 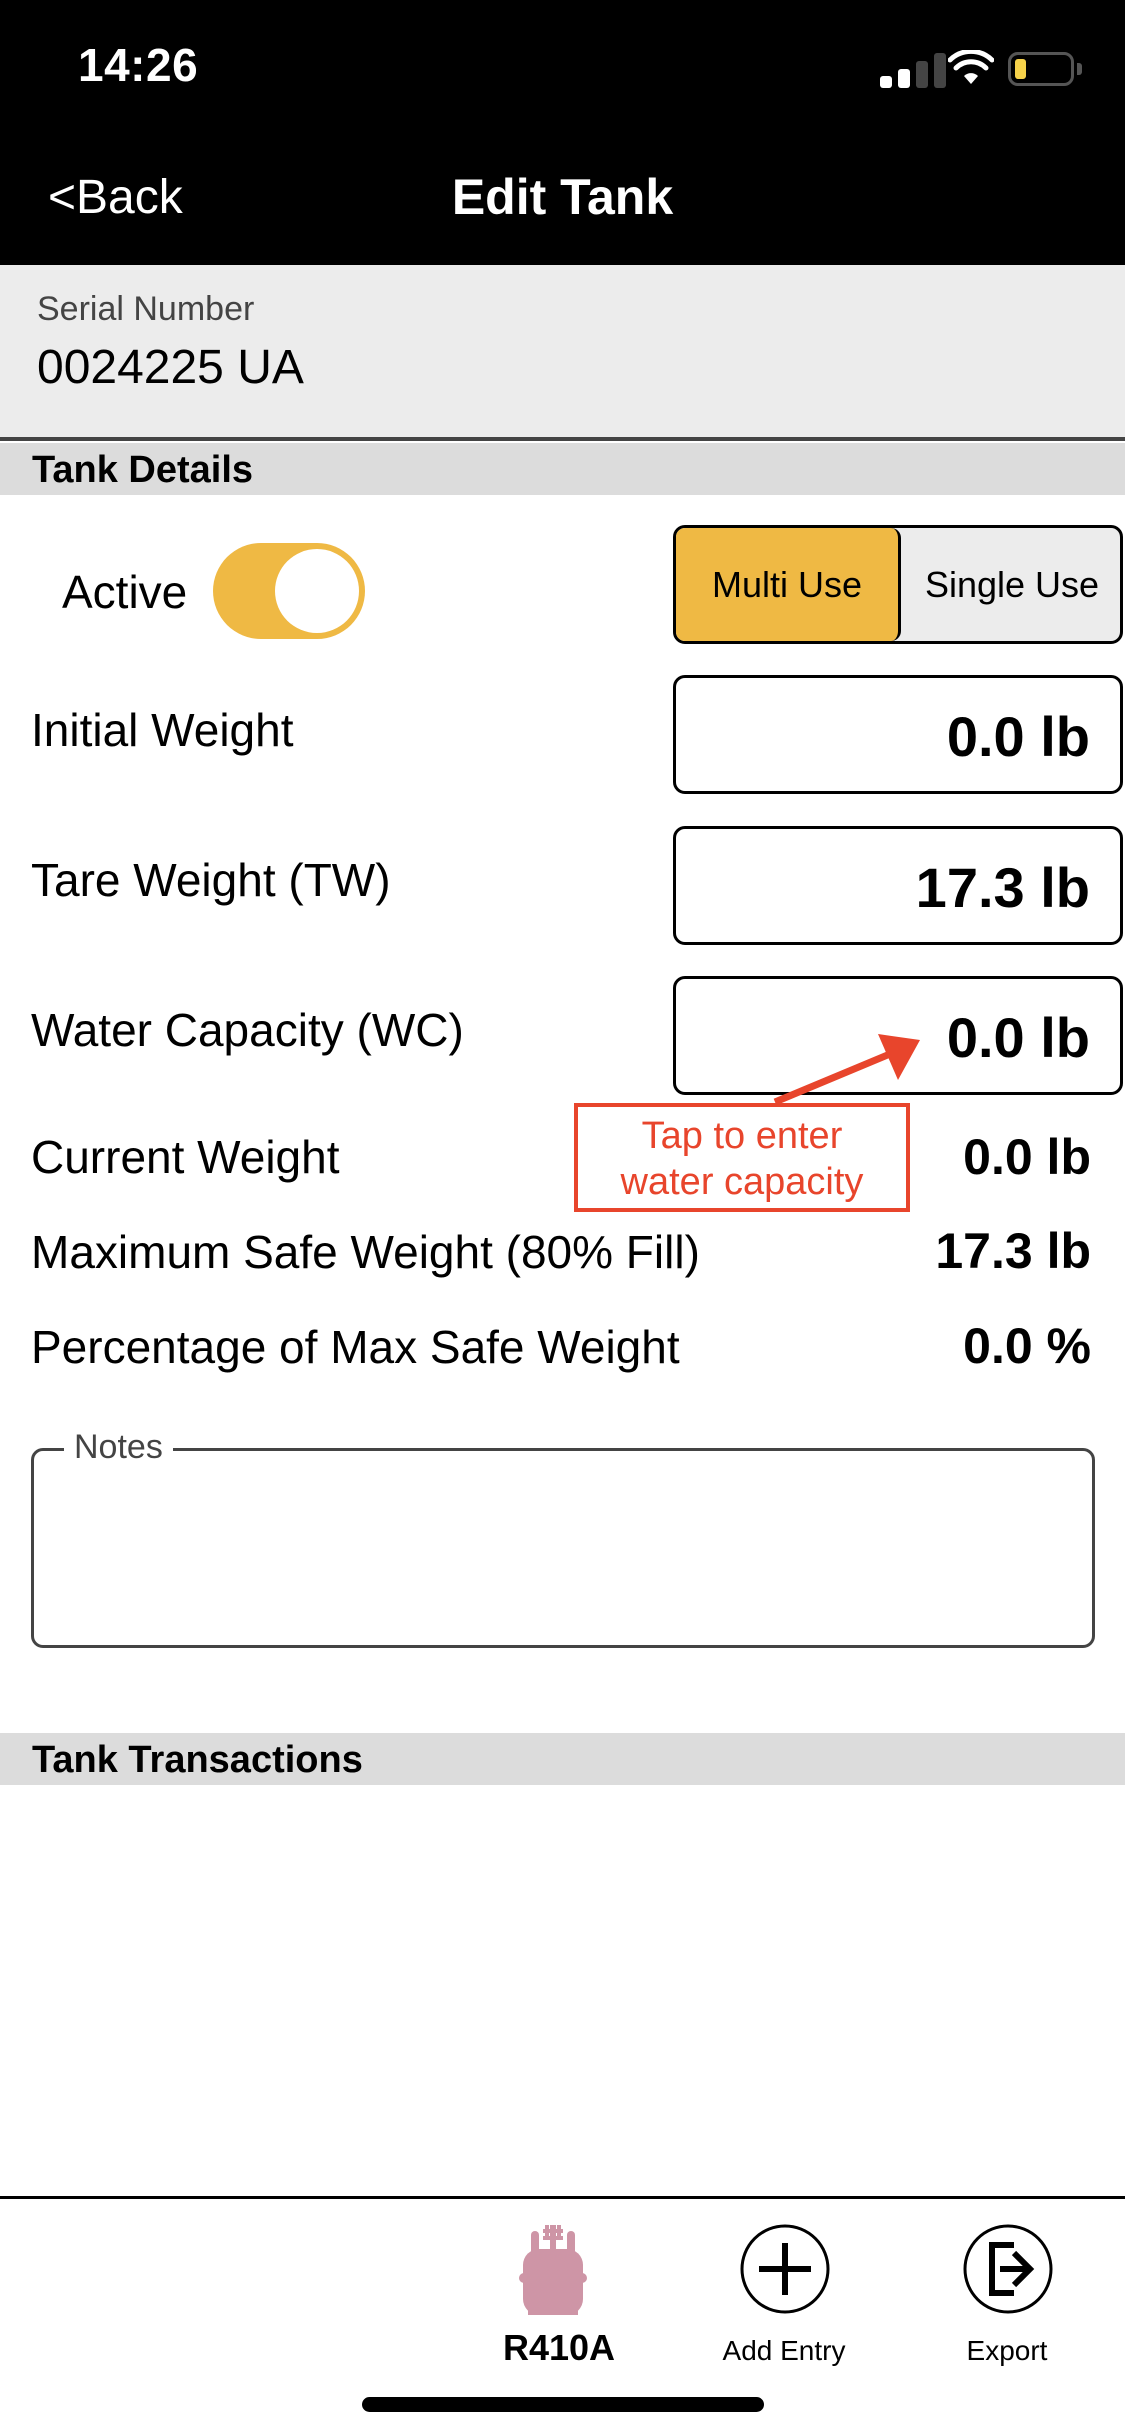 I want to click on export-icon, so click(x=1008, y=2269).